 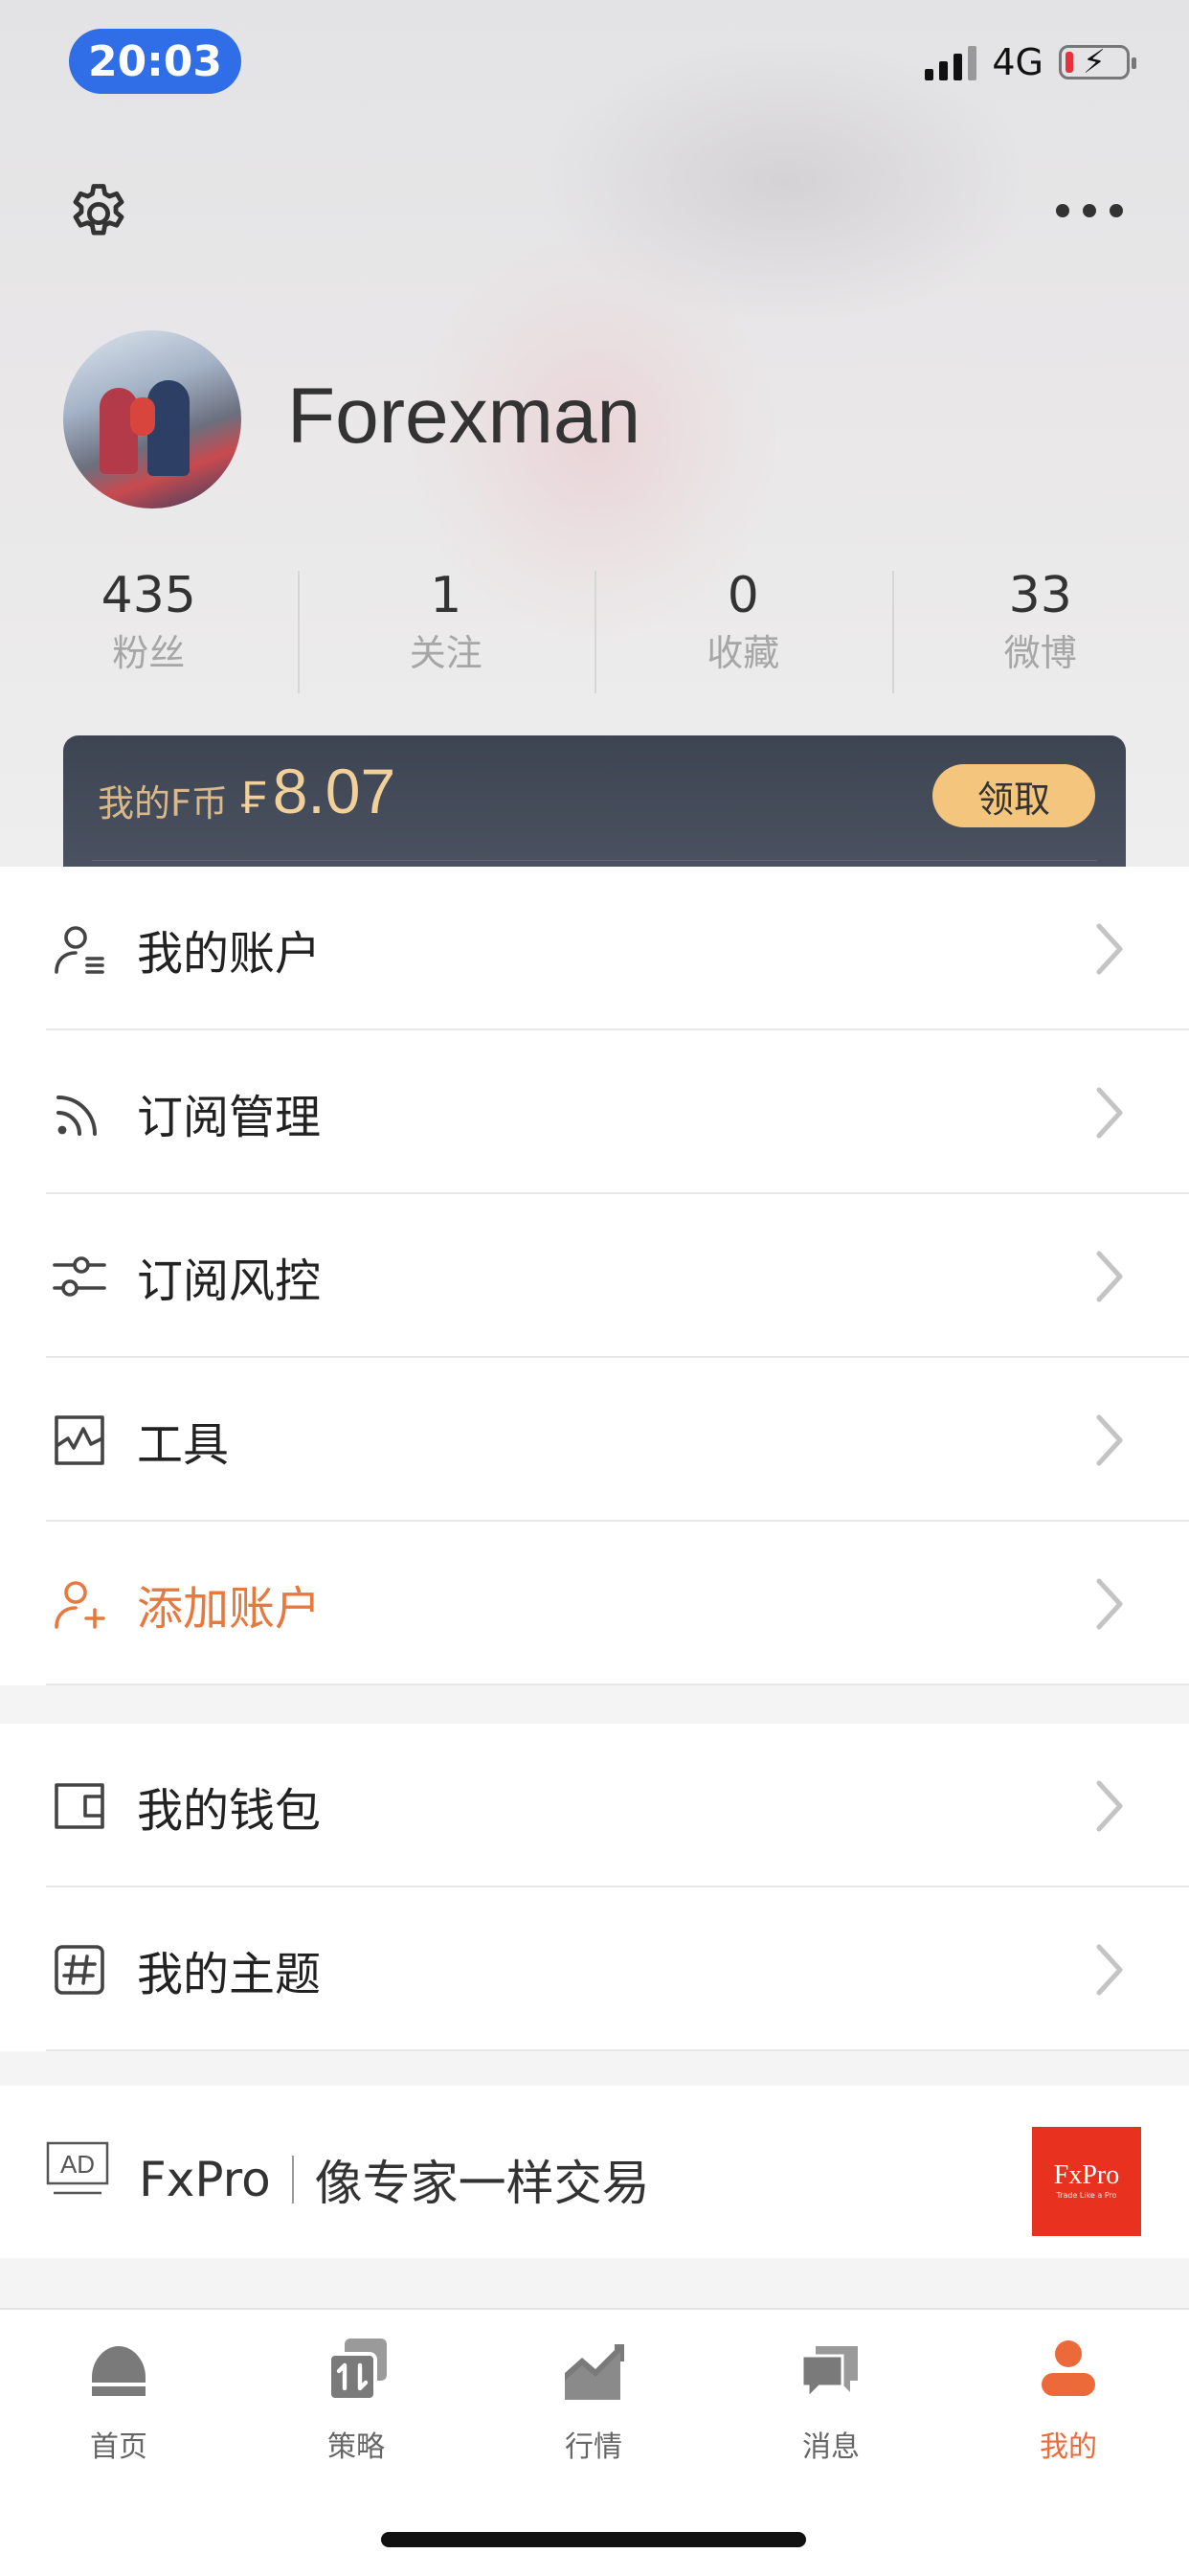 What do you see at coordinates (356, 2444) in the screenshot?
I see `tab-label: 策略` at bounding box center [356, 2444].